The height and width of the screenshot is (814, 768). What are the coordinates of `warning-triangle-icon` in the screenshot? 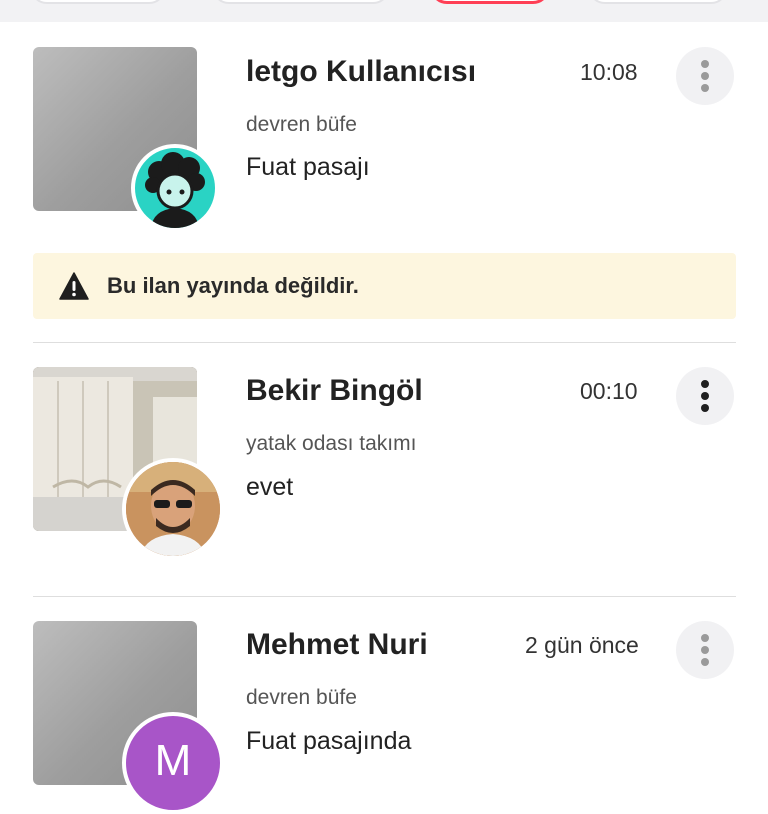 It's located at (74, 286).